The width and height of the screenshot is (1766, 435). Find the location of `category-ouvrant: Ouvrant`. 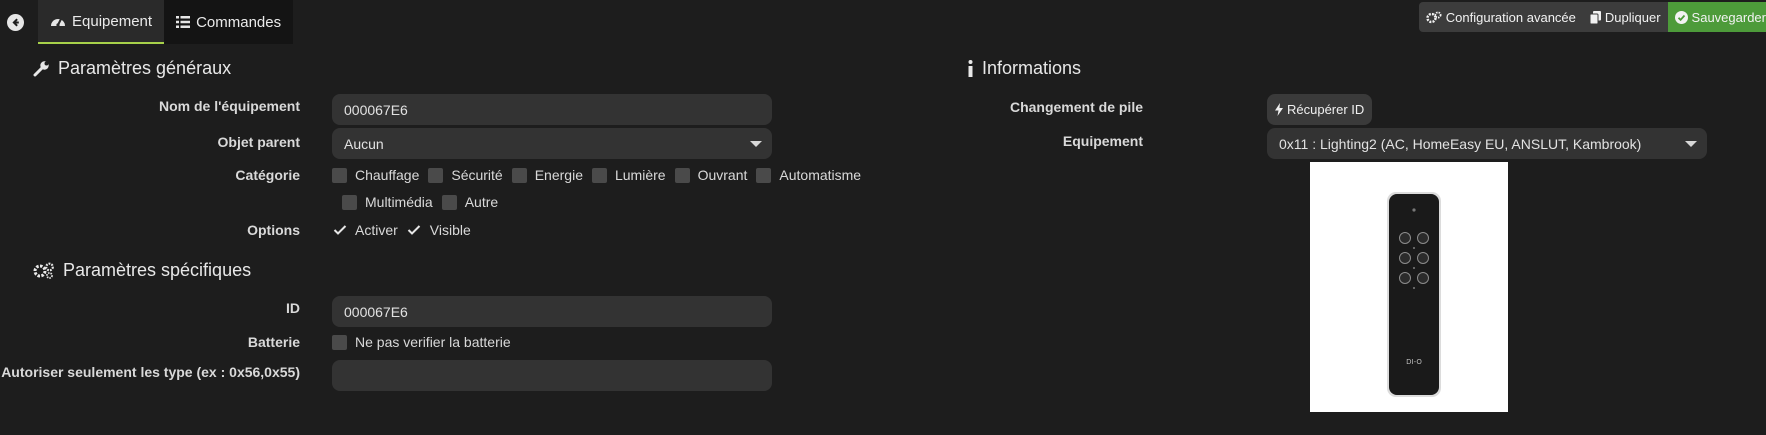

category-ouvrant: Ouvrant is located at coordinates (711, 175).